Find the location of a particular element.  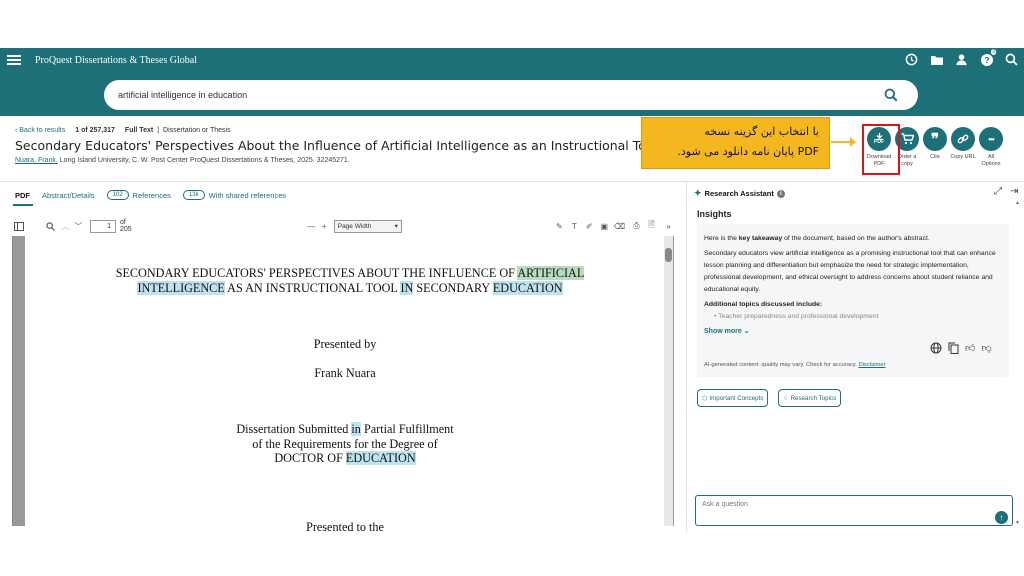

search-band: artificial intelligence in education is located at coordinates (512, 94).